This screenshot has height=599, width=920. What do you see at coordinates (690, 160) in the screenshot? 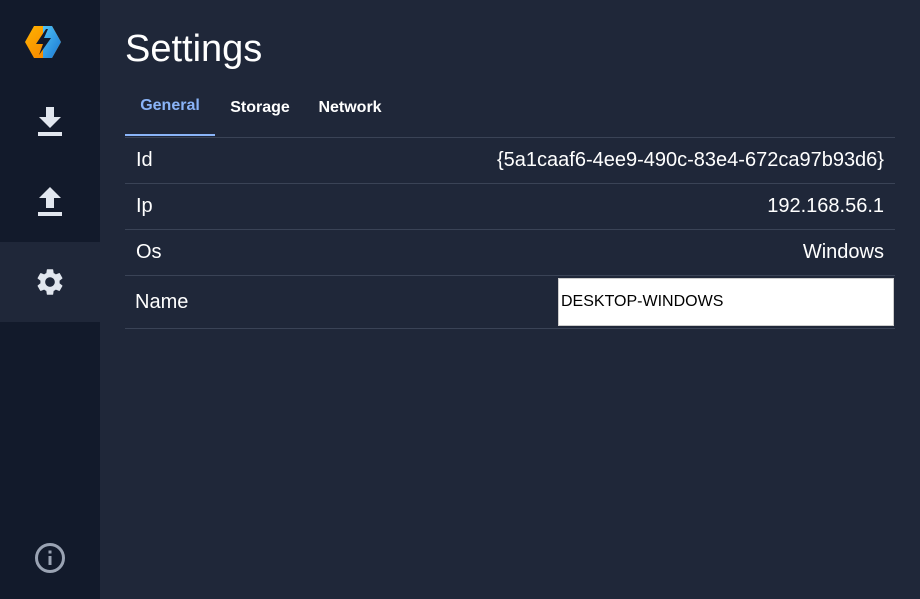
I see `row-value-id: {5a1caaf6-4ee9-490c-83e4-672ca97b93d6}` at bounding box center [690, 160].